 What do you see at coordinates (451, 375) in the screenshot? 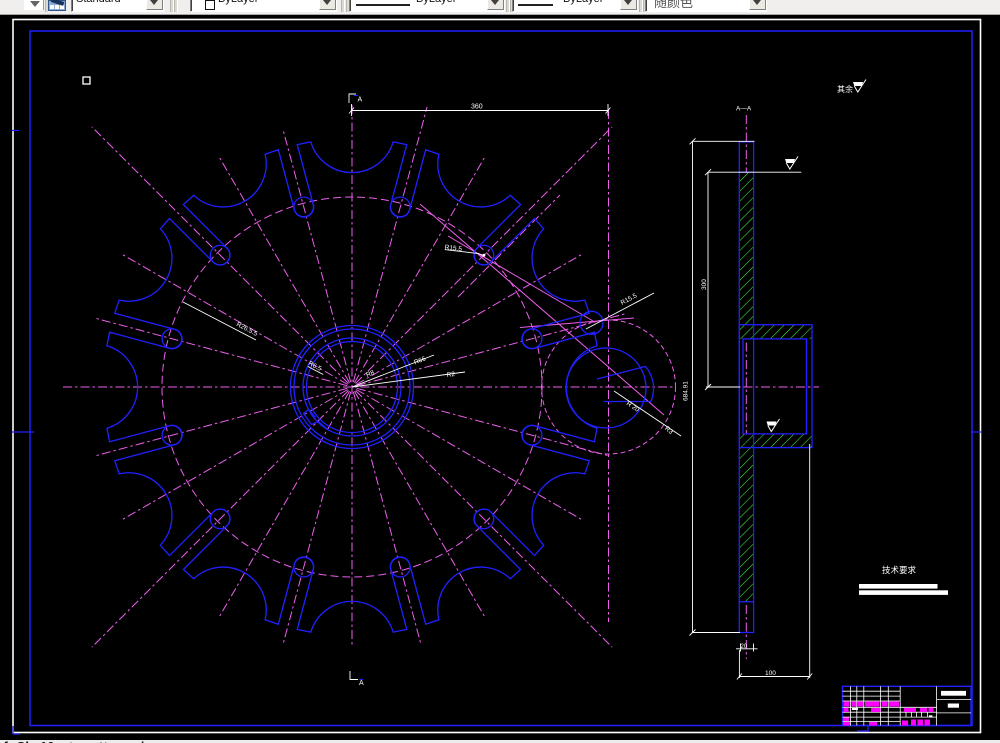
I see `svg-text: R2` at bounding box center [451, 375].